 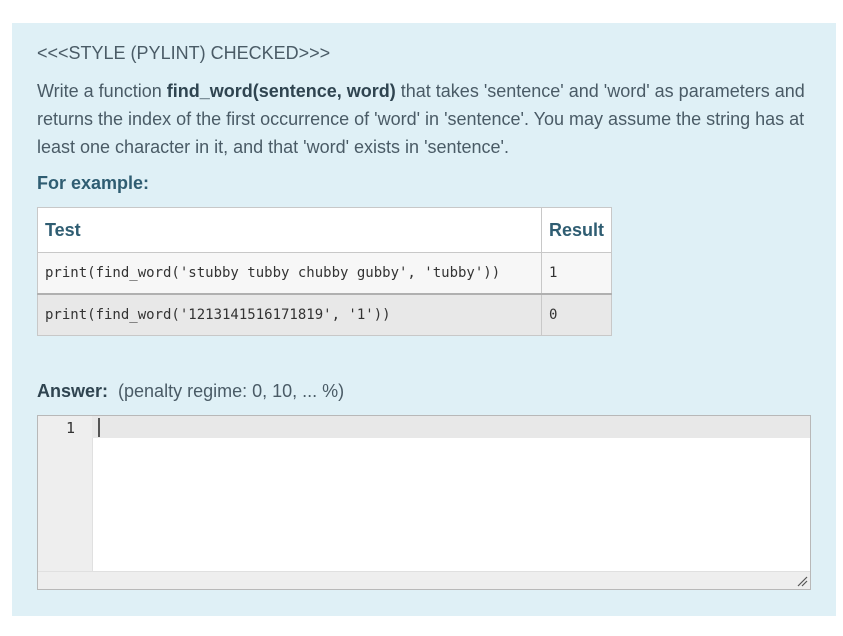 What do you see at coordinates (576, 314) in the screenshot?
I see `result-cell: 0` at bounding box center [576, 314].